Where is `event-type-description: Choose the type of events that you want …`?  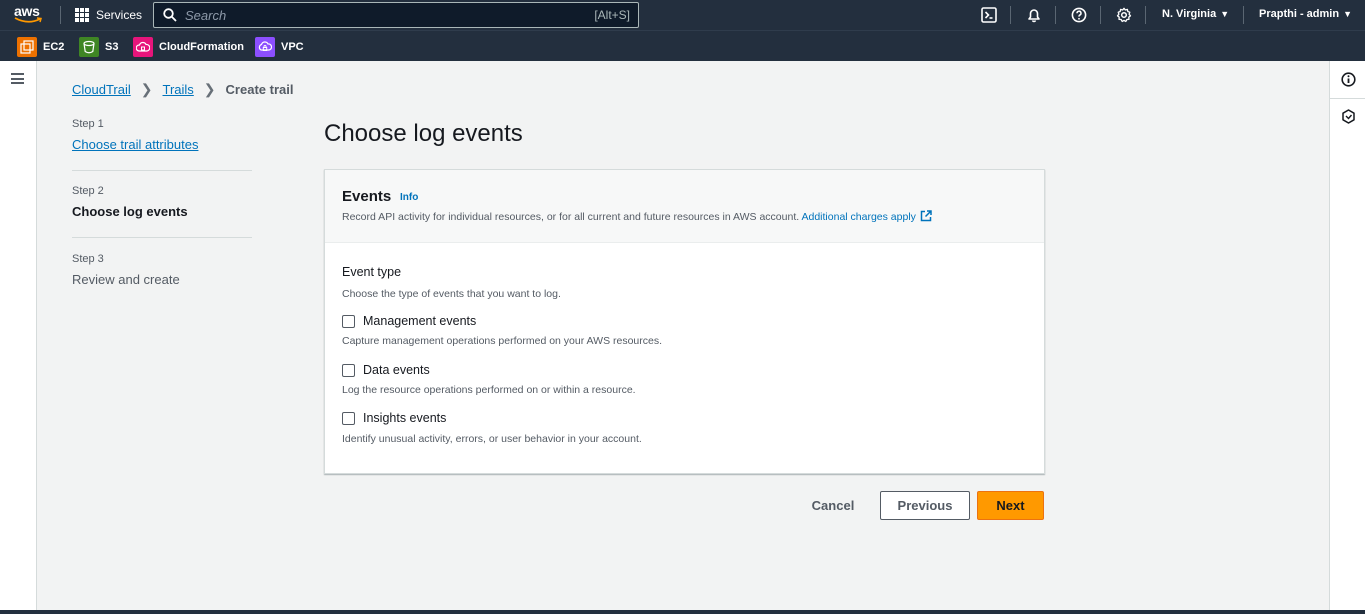 event-type-description: Choose the type of events that you want … is located at coordinates (451, 294).